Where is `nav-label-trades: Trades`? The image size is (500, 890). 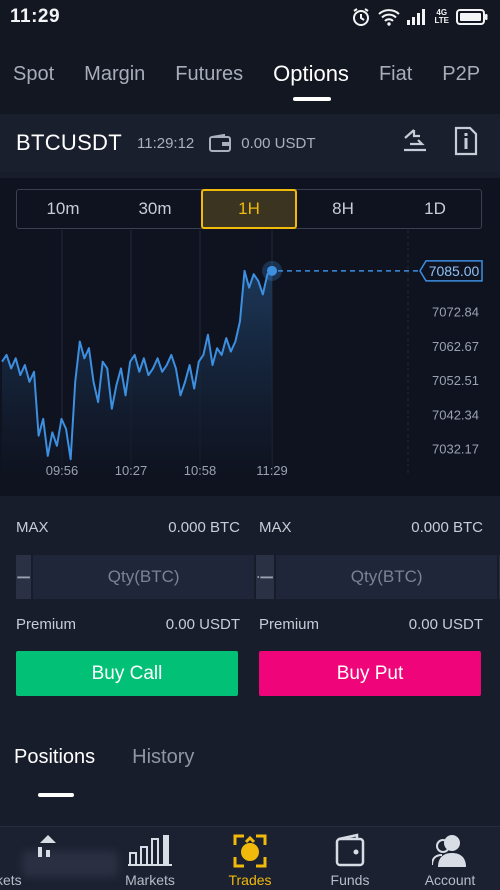 nav-label-trades: Trades is located at coordinates (250, 880).